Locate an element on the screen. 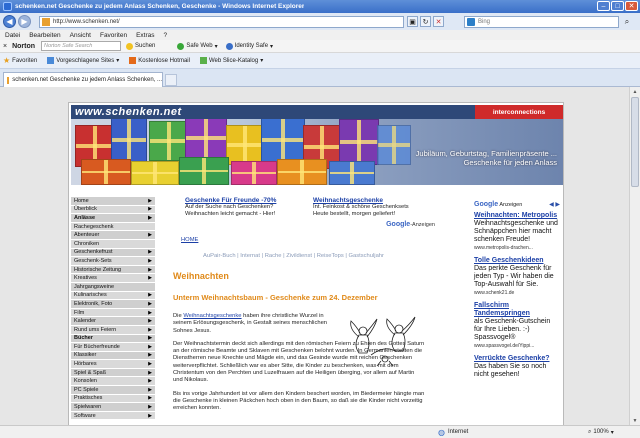 The width and height of the screenshot is (640, 438). subnav-link: Zivildienst is located at coordinates (299, 256).